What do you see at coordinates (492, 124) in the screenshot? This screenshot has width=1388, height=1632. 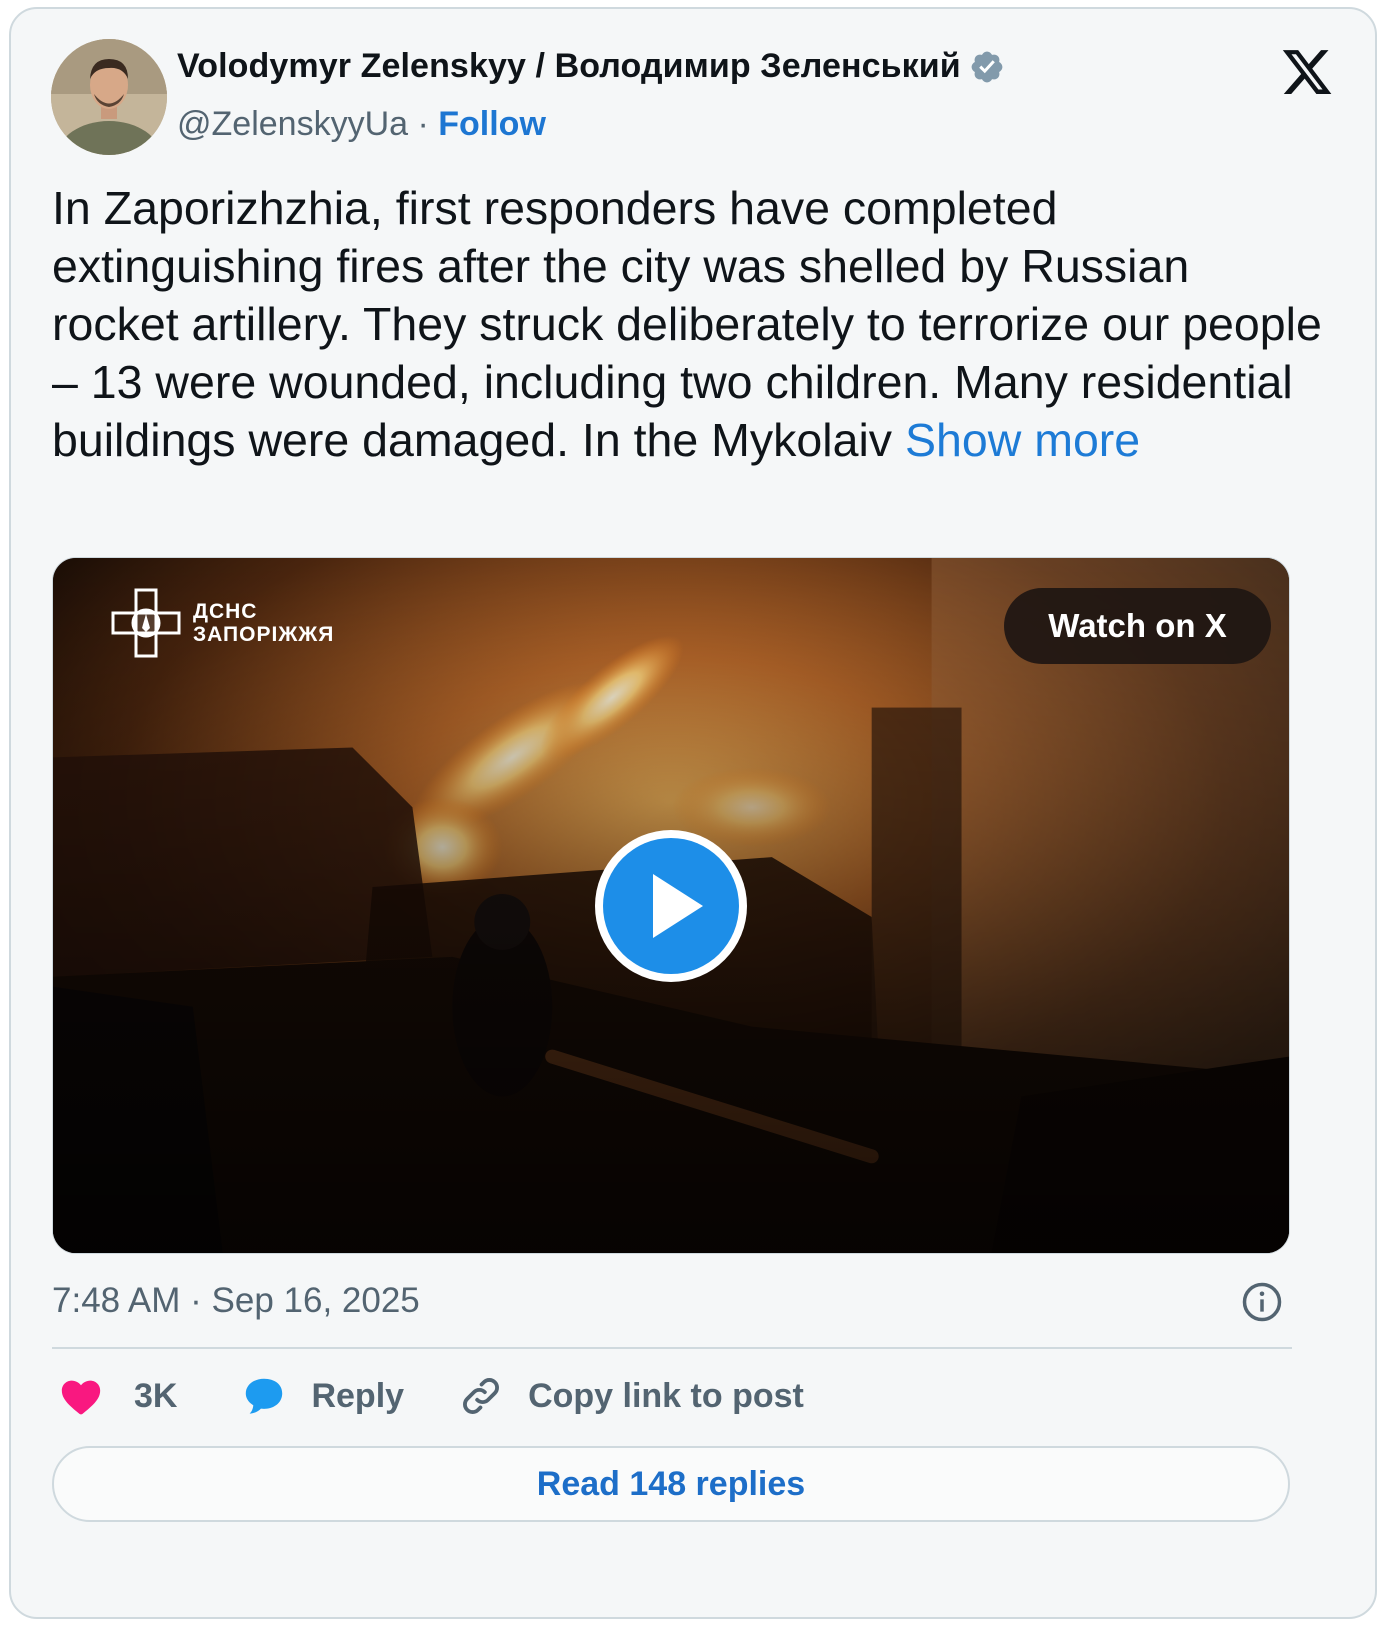 I see `follow-button: Follow` at bounding box center [492, 124].